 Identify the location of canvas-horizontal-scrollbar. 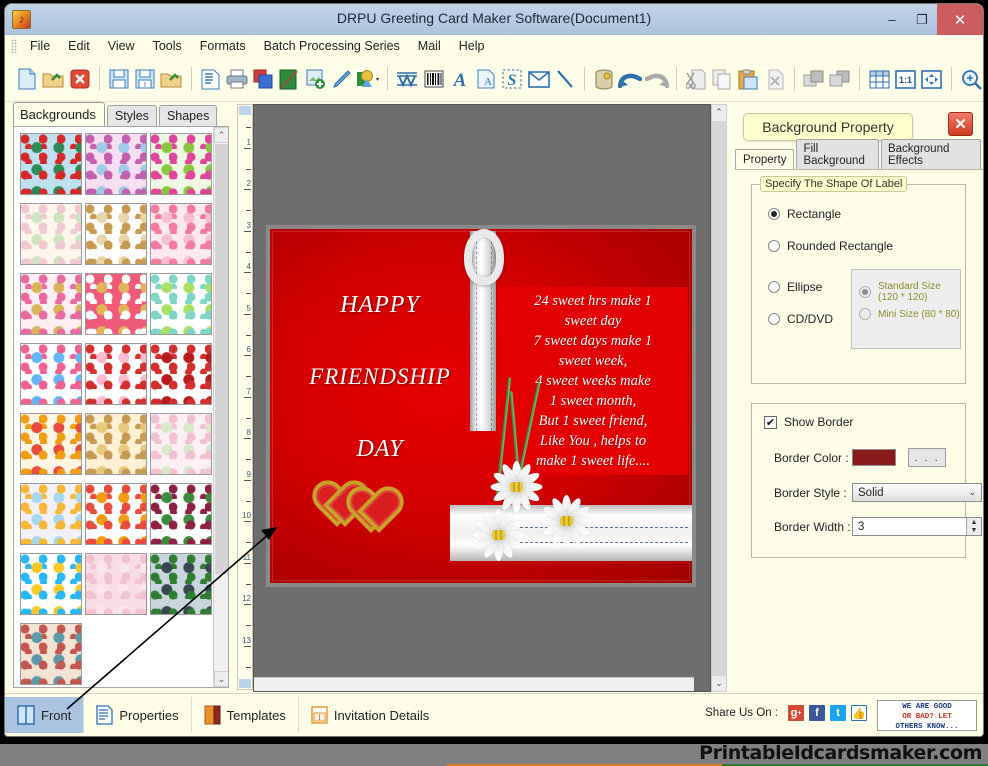
(474, 684).